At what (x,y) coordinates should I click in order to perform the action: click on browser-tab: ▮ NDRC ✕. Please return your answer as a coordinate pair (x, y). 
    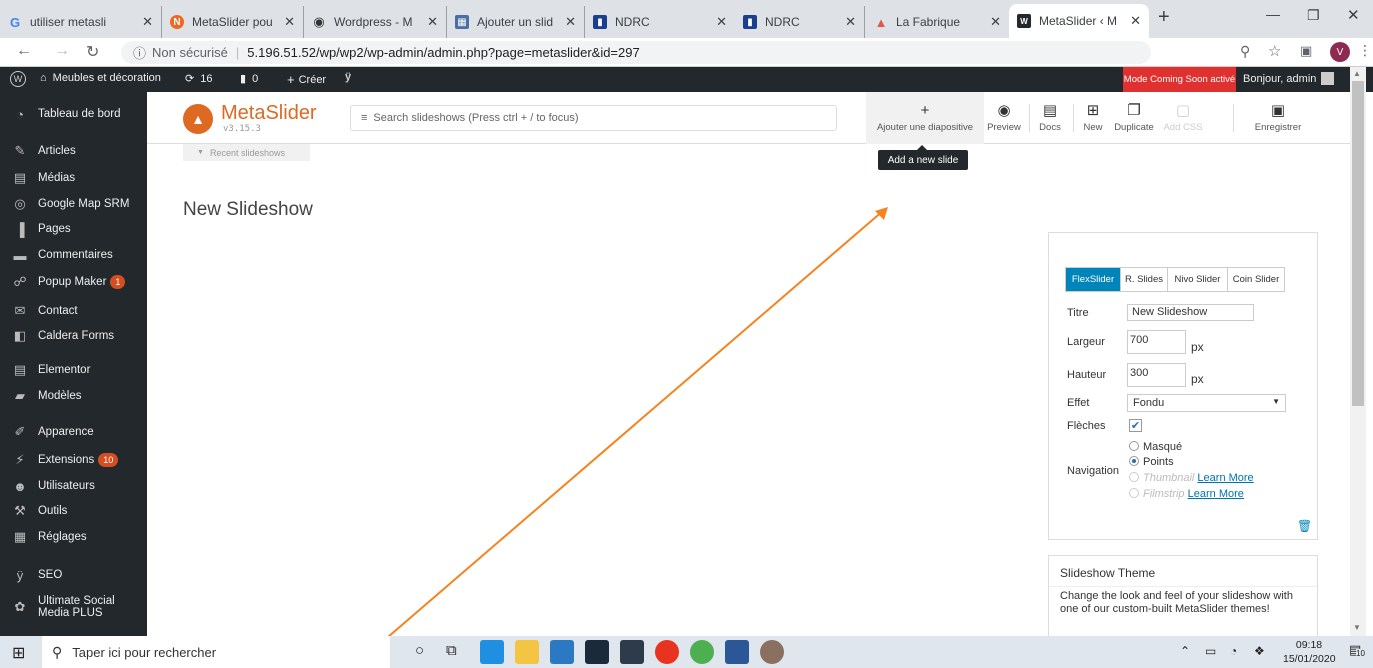
    Looking at the image, I should click on (800, 22).